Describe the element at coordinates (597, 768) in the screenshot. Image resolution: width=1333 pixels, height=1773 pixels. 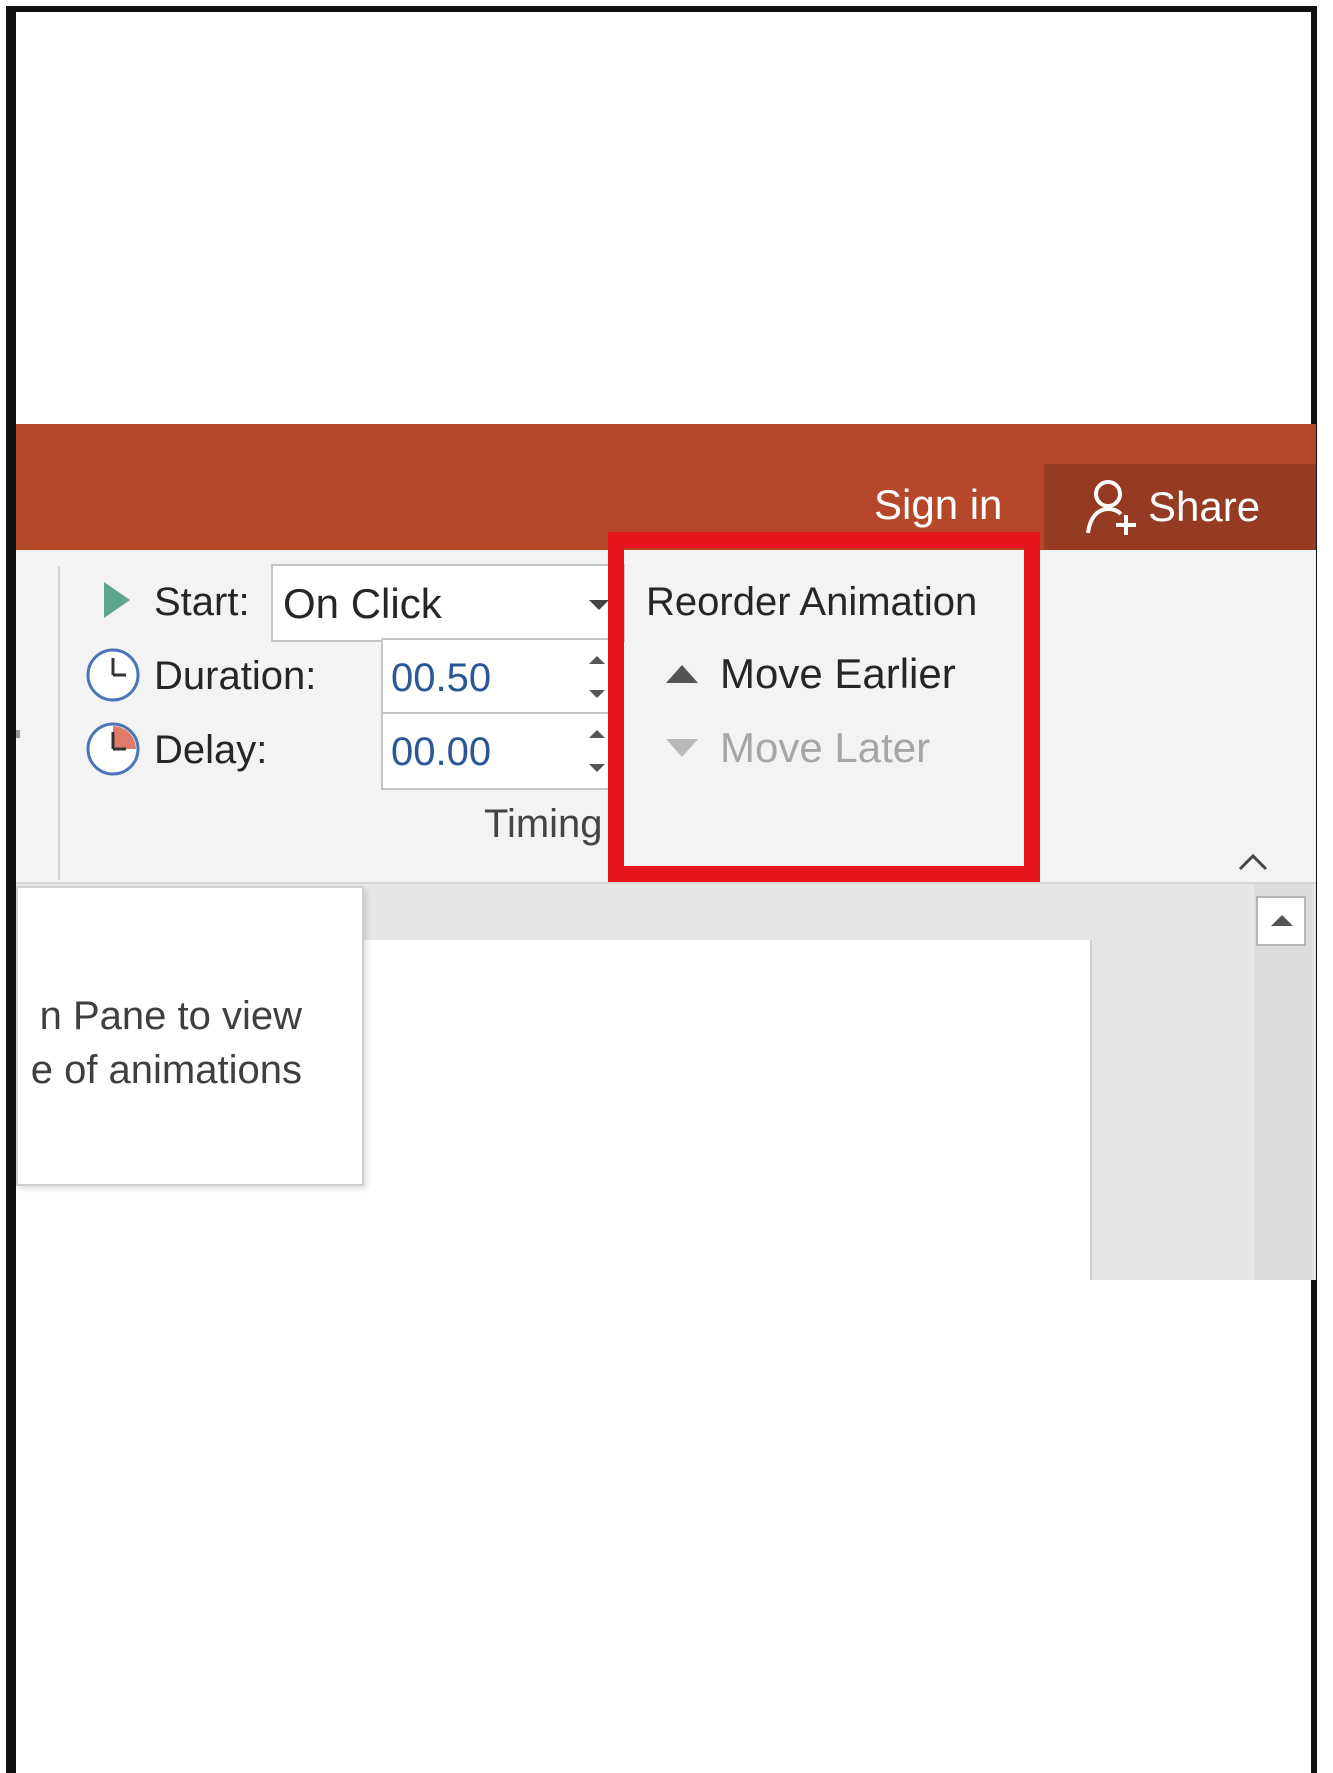
I see `delay-decrease-icon` at that location.